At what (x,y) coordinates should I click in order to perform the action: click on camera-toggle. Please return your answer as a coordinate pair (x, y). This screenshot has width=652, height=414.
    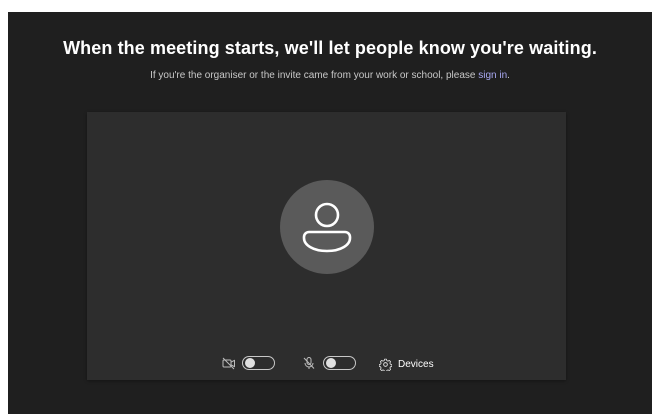
    Looking at the image, I should click on (258, 363).